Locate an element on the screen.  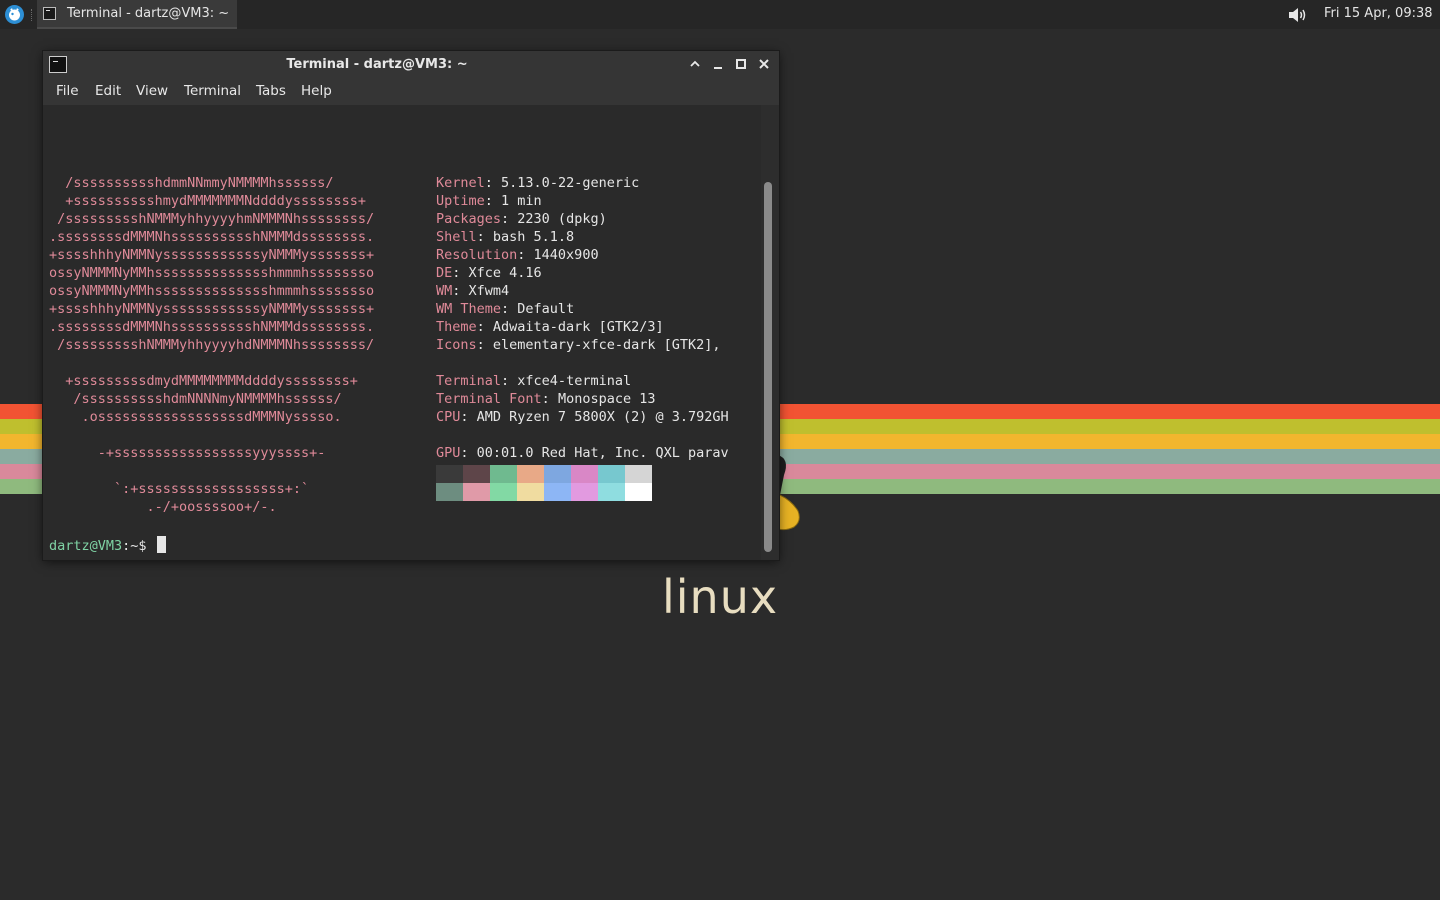
clock: Fri 15 Apr, 09:38 is located at coordinates (1378, 13).